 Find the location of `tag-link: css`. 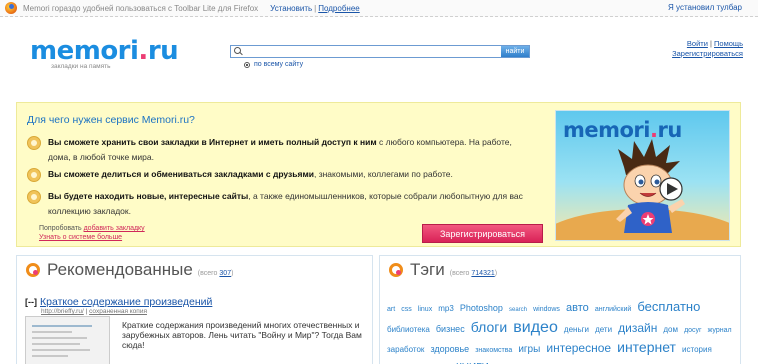

tag-link: css is located at coordinates (406, 309).